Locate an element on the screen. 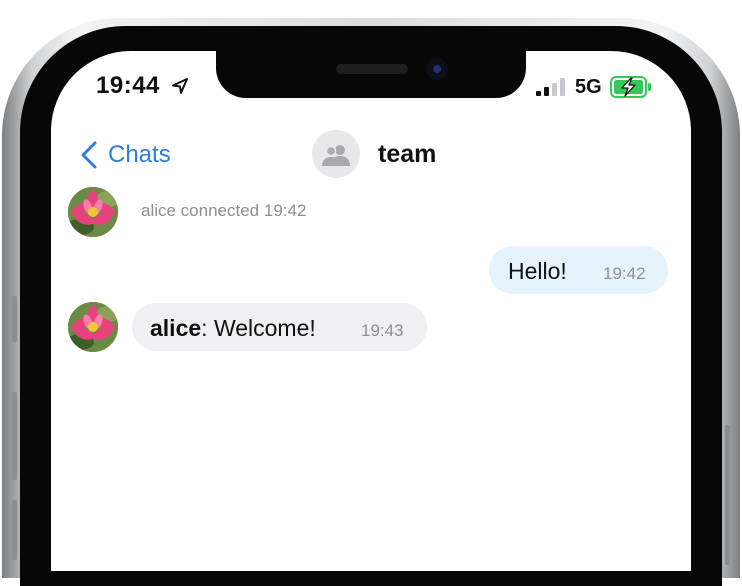 The height and width of the screenshot is (586, 742). message-text: Hello! is located at coordinates (537, 271).